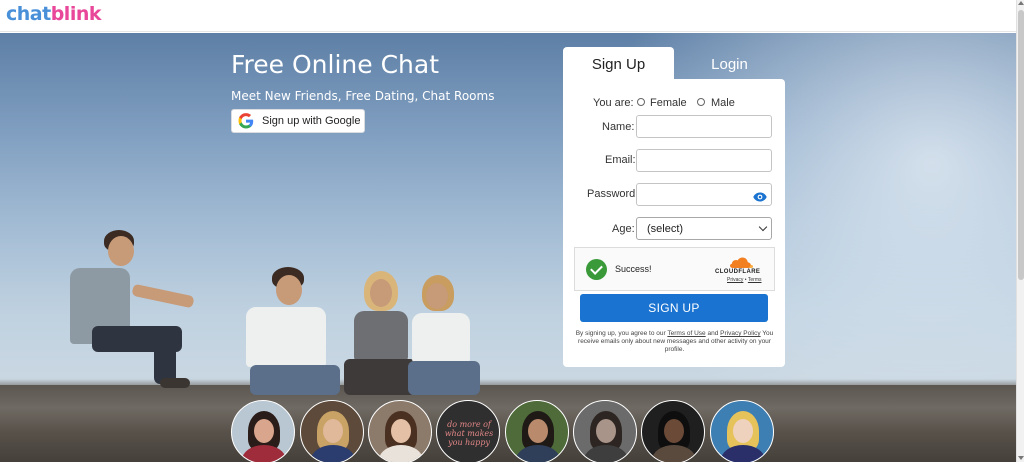 The width and height of the screenshot is (1024, 462). What do you see at coordinates (704, 194) in the screenshot?
I see `password-field` at bounding box center [704, 194].